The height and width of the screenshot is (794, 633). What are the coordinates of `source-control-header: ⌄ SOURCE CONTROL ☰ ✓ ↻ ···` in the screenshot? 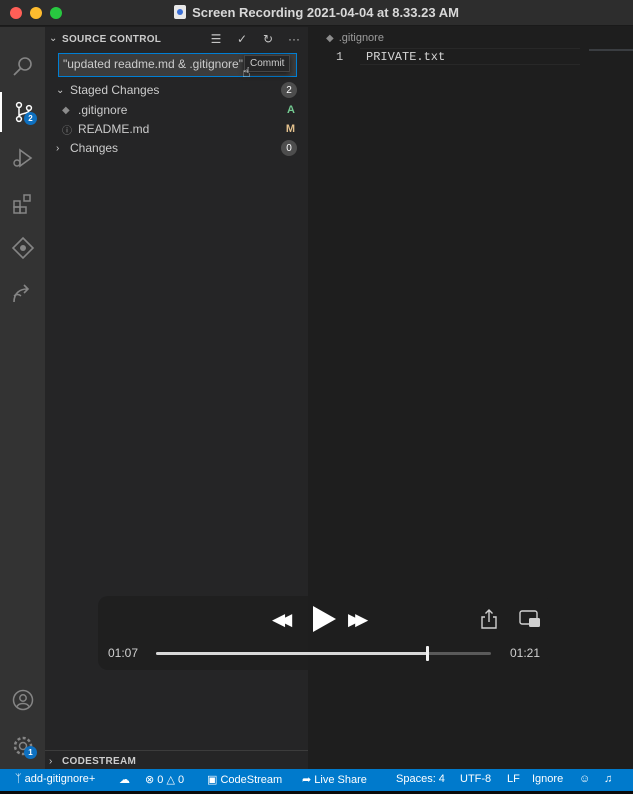 It's located at (176, 39).